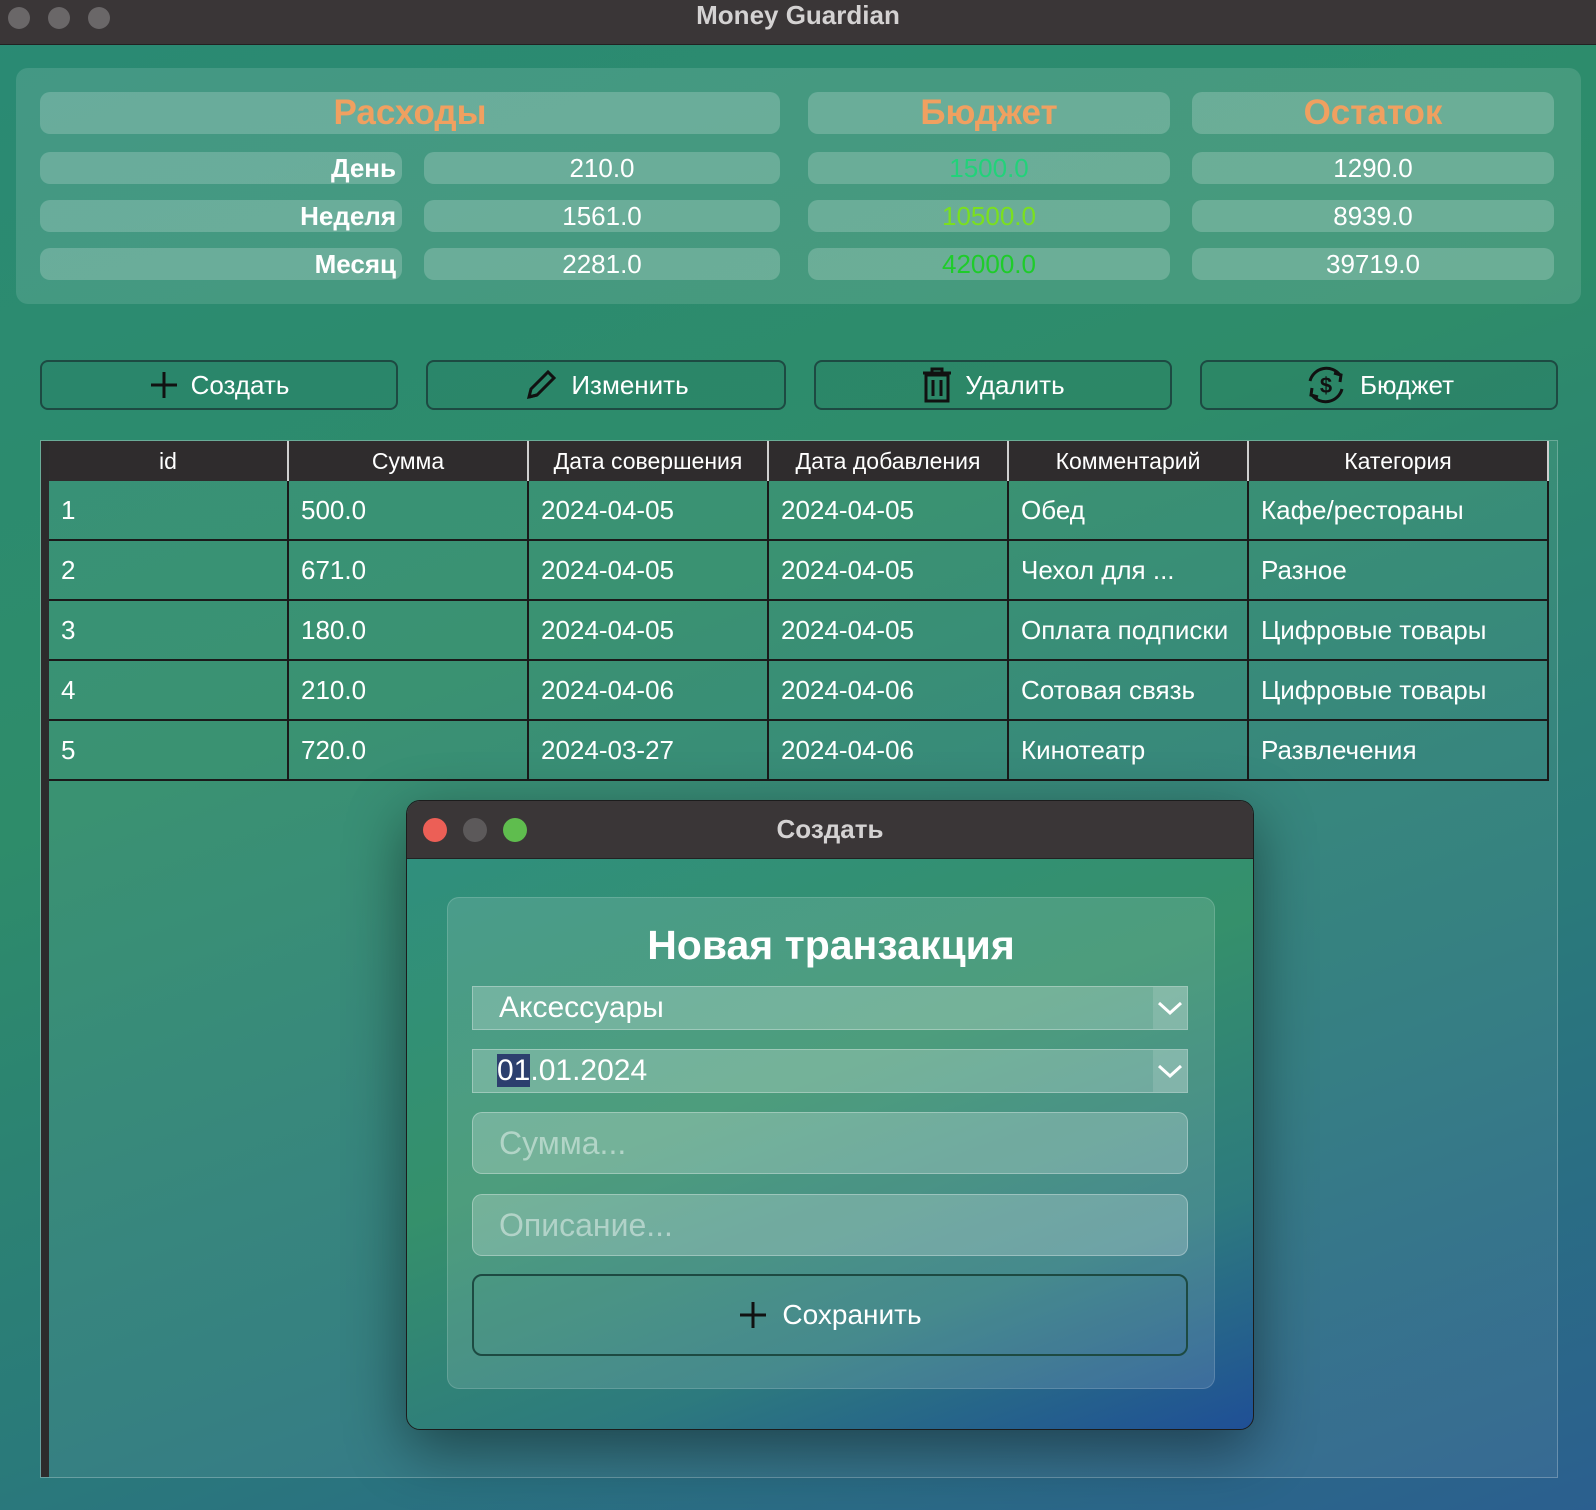  What do you see at coordinates (798, 15) in the screenshot?
I see `window-title: Money Guardian` at bounding box center [798, 15].